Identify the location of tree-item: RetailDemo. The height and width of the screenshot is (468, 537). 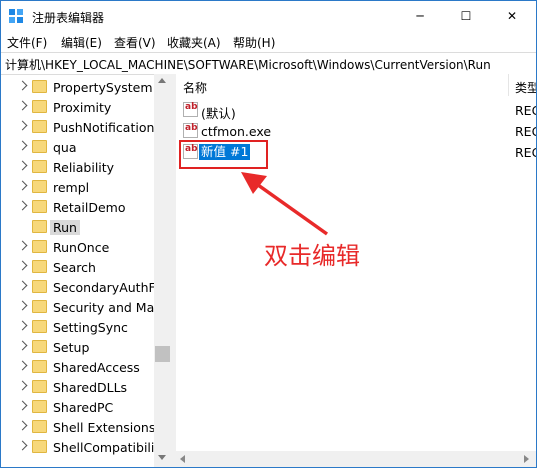
(77, 207).